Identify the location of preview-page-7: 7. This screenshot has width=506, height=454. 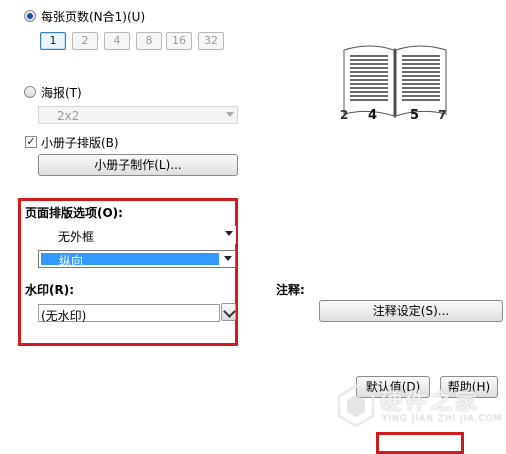
(442, 115).